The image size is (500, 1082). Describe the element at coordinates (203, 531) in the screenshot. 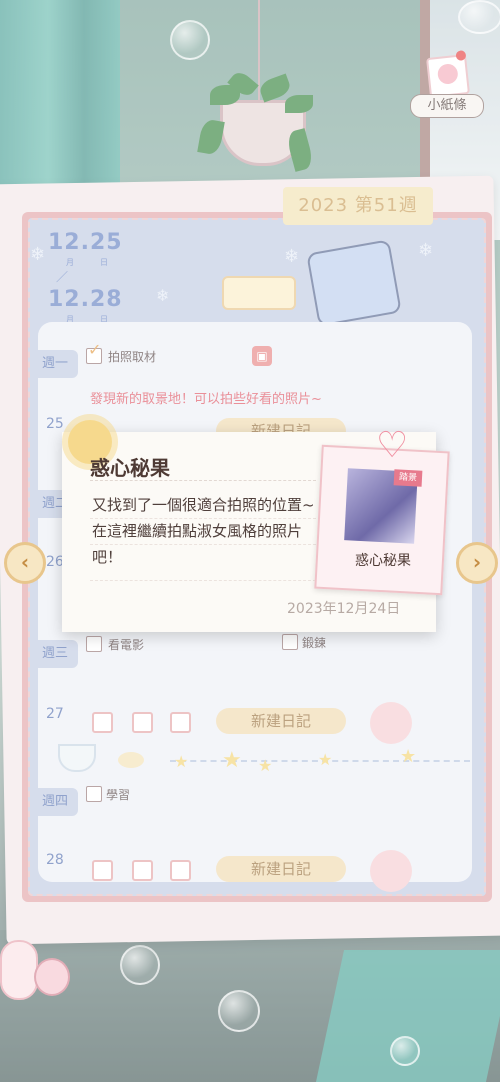

I see `popup-body: 又找到了一個很適合拍照的位置~在這裡繼續拍點淑女風格的照片吧！` at that location.